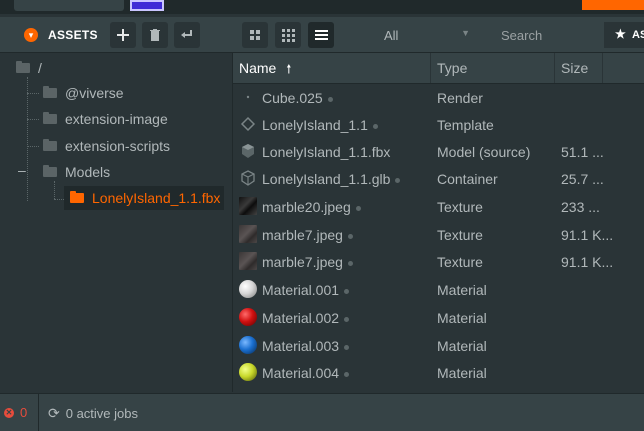  Describe the element at coordinates (465, 125) in the screenshot. I see `asset-type: Template` at that location.